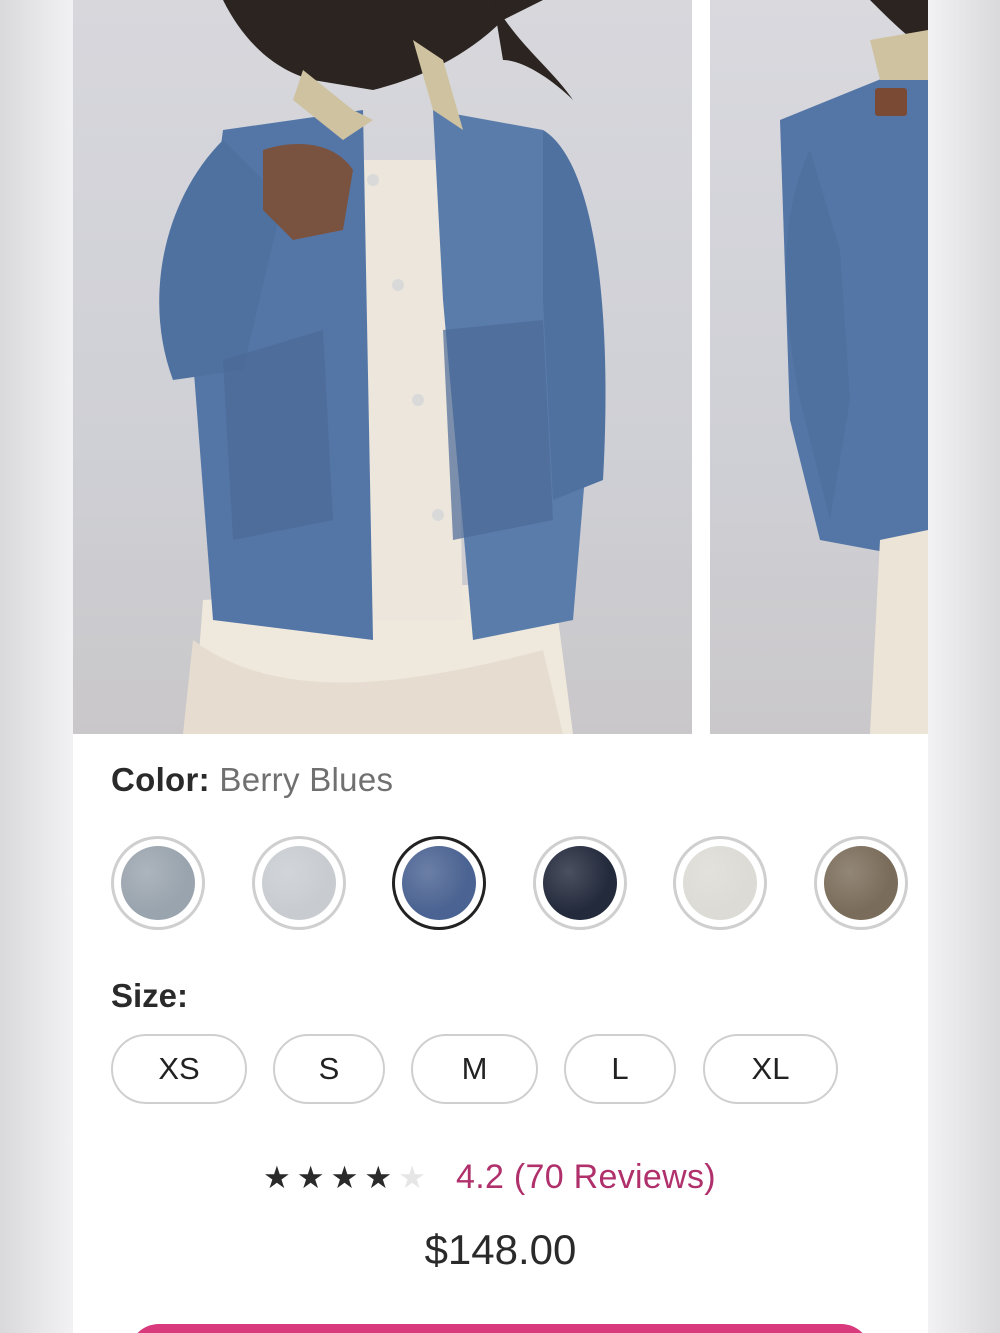 This screenshot has width=1000, height=1333. I want to click on color-swatch-light-wash-denim, so click(158, 883).